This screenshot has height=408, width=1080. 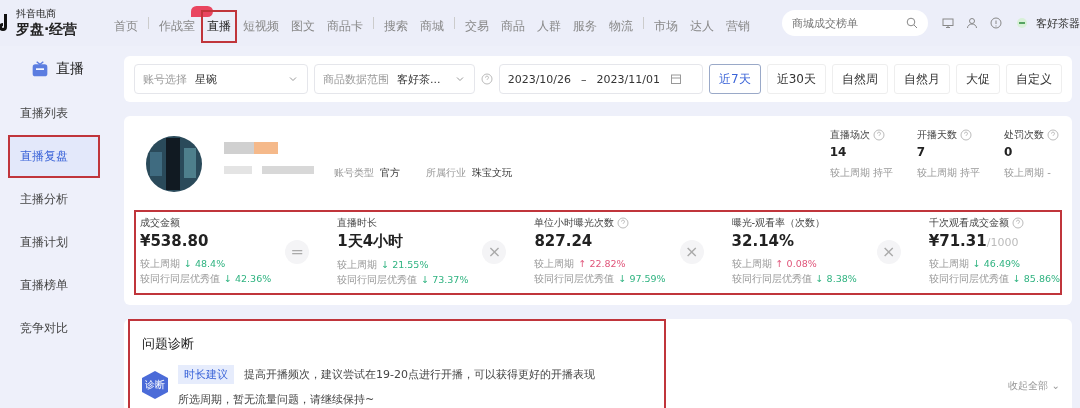 What do you see at coordinates (936, 135) in the screenshot?
I see `counter-label: 开播天数` at bounding box center [936, 135].